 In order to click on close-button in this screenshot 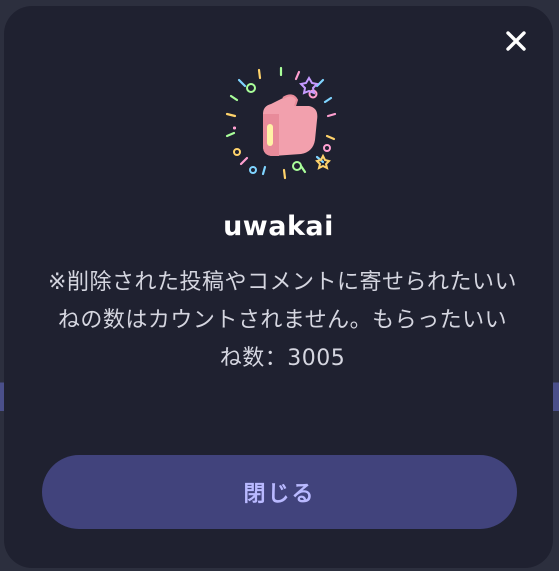, I will do `click(516, 41)`.